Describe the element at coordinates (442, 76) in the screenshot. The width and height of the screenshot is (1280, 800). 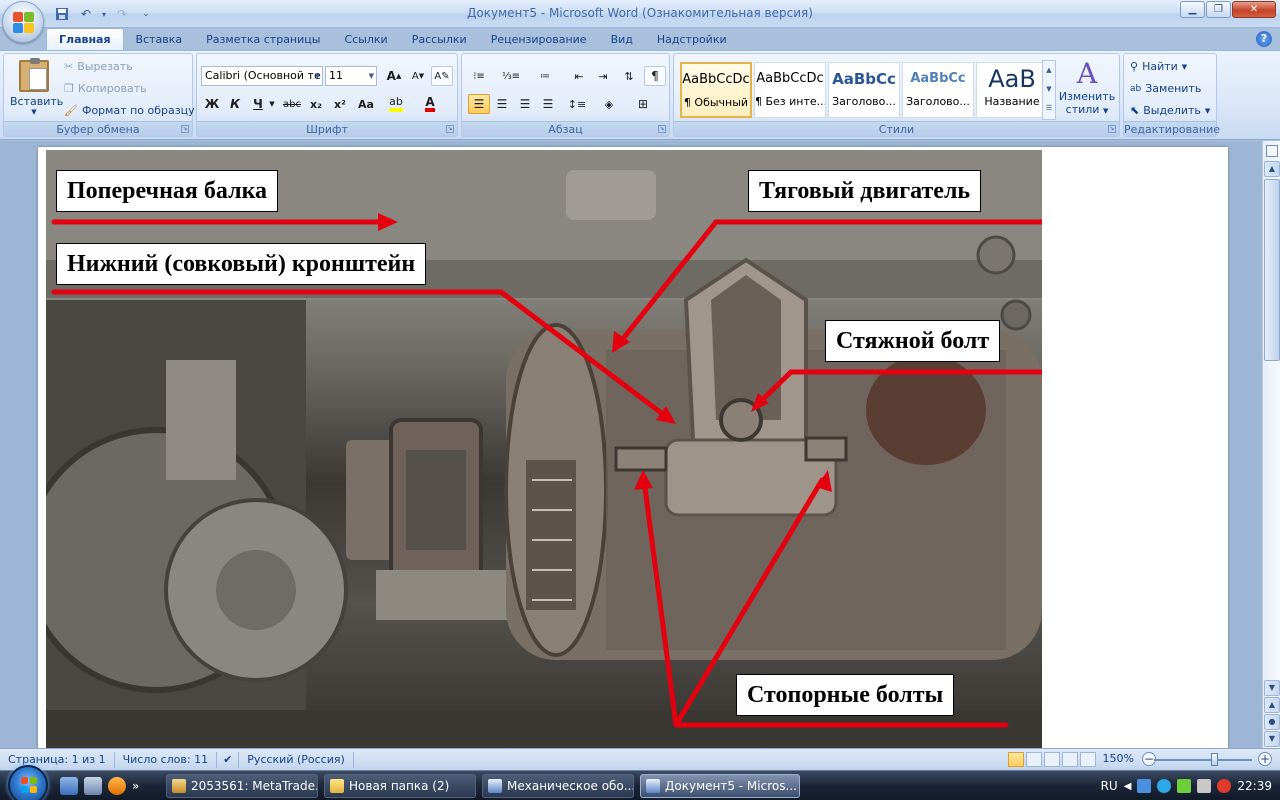
I see `clear-format-button: A✎` at that location.